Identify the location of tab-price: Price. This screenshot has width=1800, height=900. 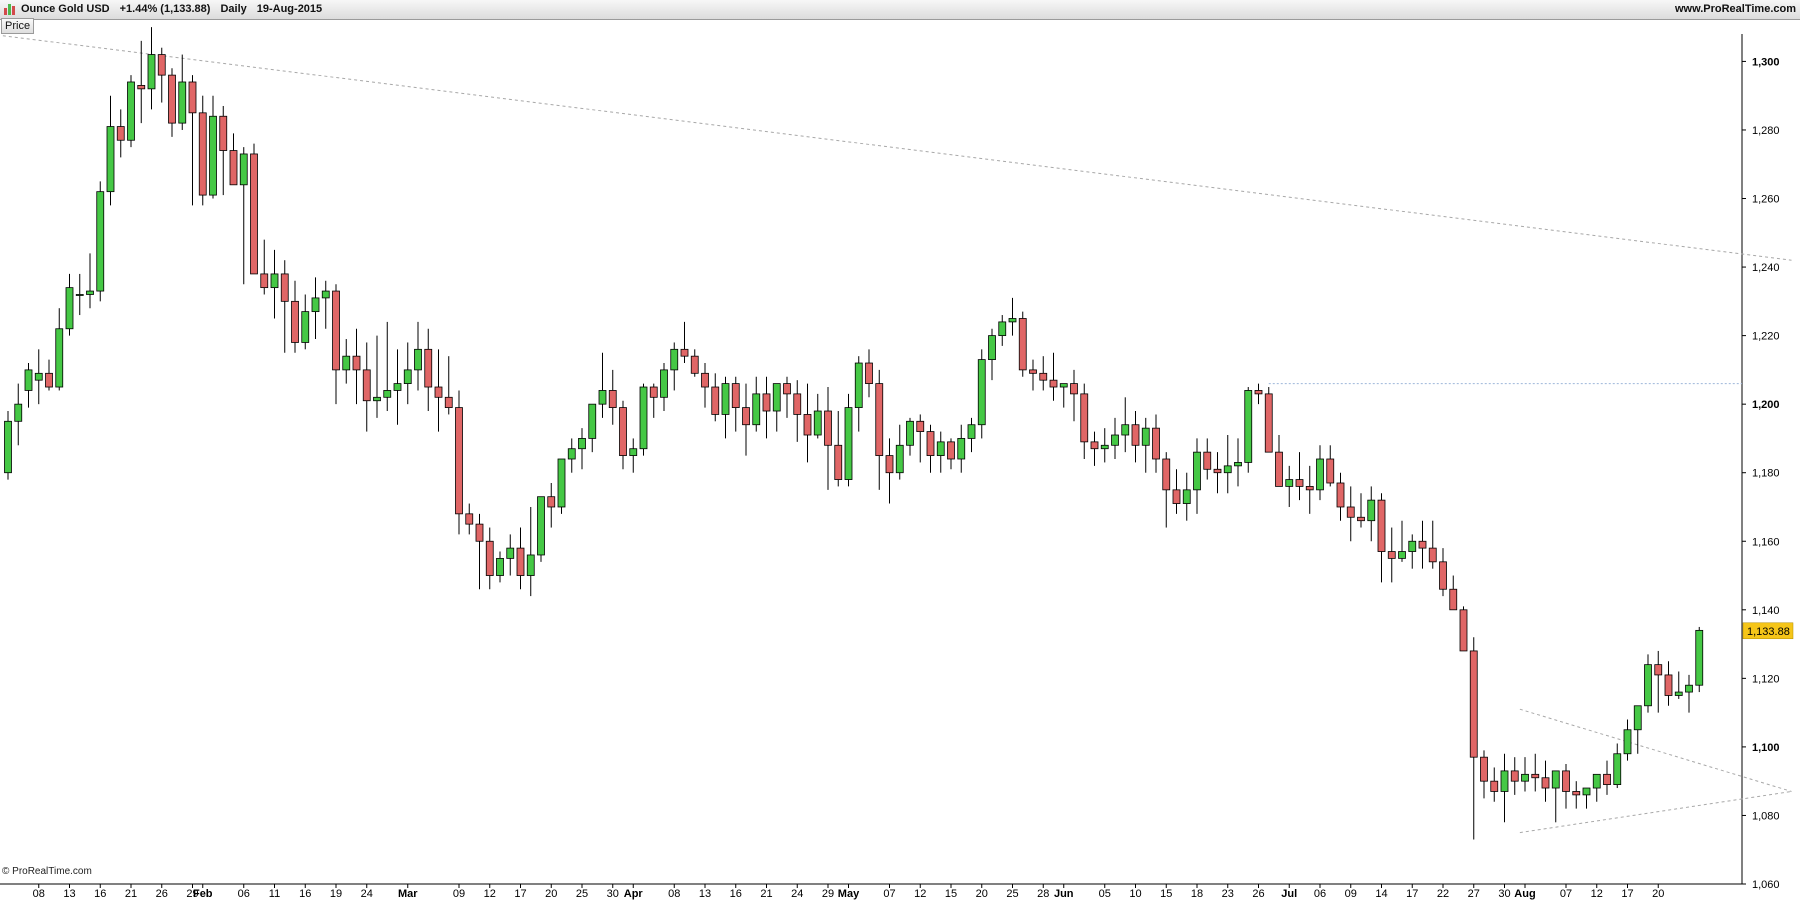
(18, 26).